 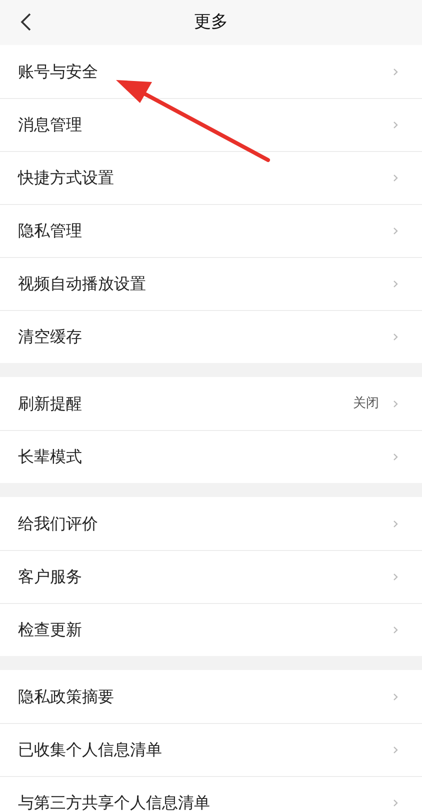 What do you see at coordinates (114, 802) in the screenshot?
I see `row-label: 与第三方共享个人信息清单` at bounding box center [114, 802].